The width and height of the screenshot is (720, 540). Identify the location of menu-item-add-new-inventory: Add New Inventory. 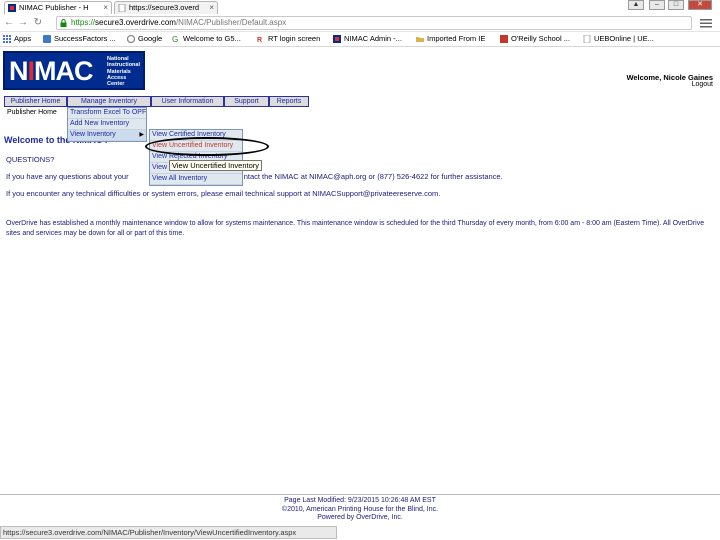
(107, 124).